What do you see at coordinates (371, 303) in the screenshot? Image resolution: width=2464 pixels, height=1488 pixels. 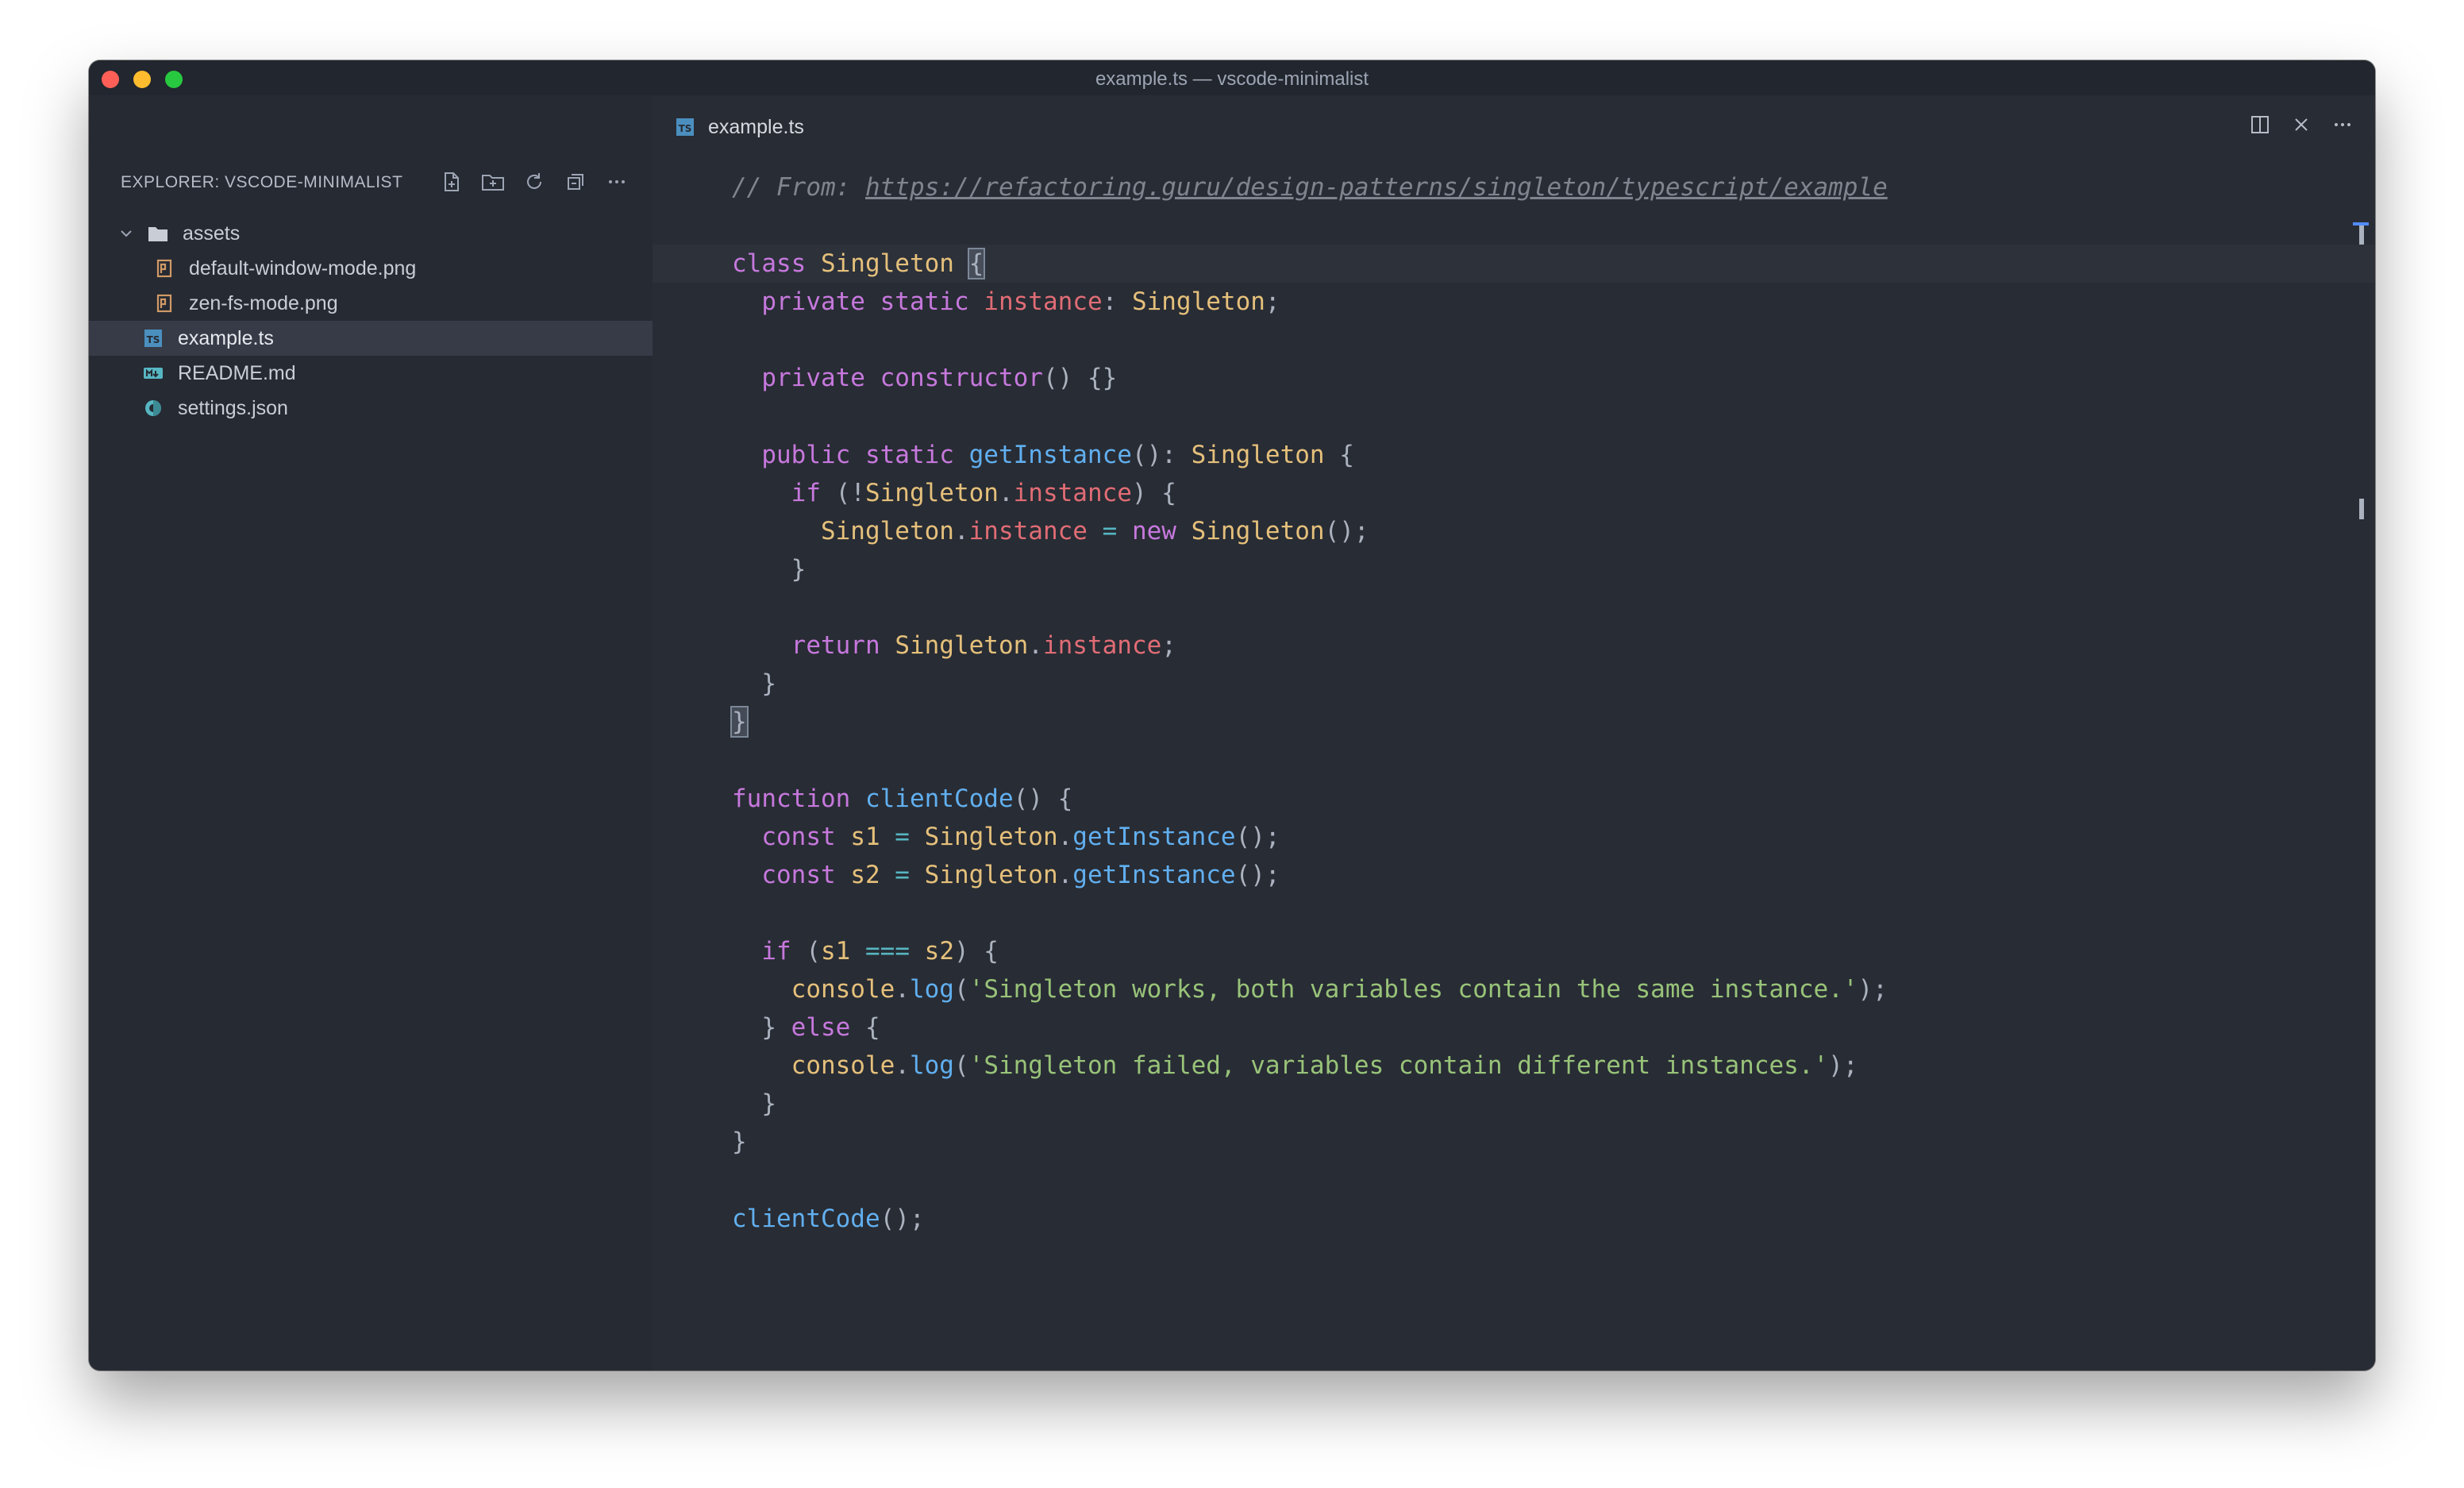 I see `tree-item-zen-fs-mode: zen-fs-mode.png` at bounding box center [371, 303].